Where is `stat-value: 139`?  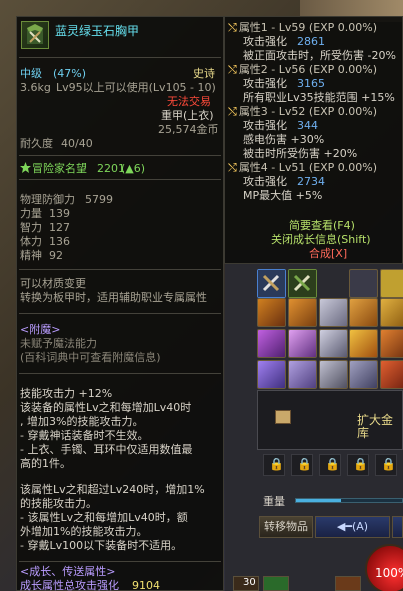 stat-value: 139 is located at coordinates (59, 213).